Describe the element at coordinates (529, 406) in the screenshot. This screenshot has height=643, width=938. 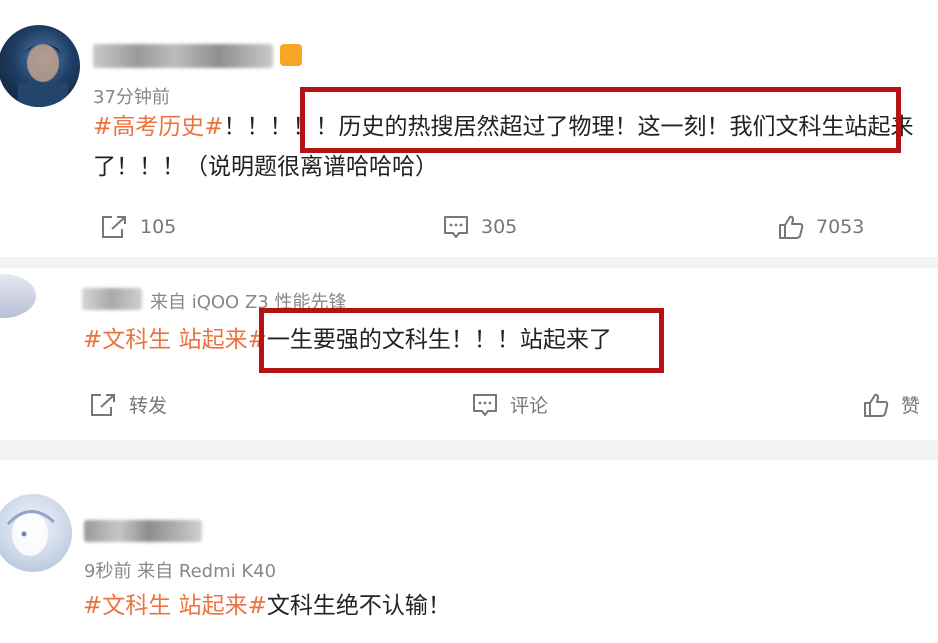
I see `comment-label: 评论` at that location.